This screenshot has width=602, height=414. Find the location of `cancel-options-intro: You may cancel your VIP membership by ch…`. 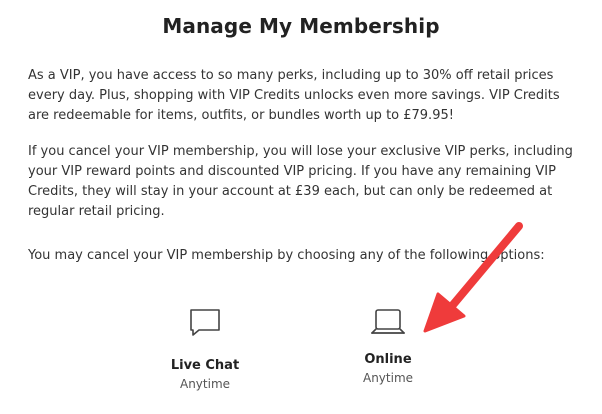

cancel-options-intro: You may cancel your VIP membership by ch… is located at coordinates (286, 255).